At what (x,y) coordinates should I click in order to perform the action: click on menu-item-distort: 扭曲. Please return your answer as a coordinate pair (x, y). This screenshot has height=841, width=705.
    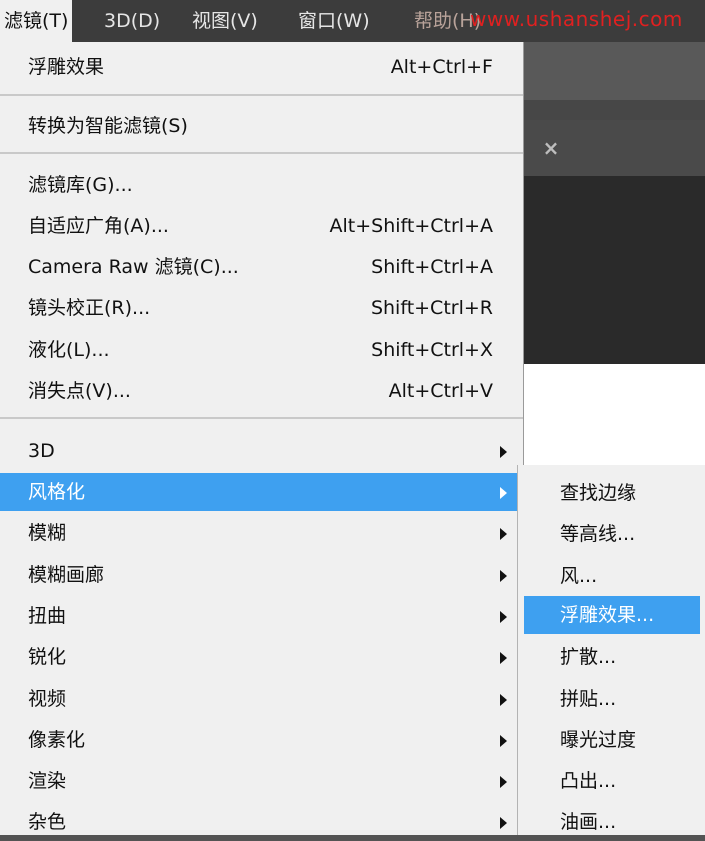
    Looking at the image, I should click on (261, 616).